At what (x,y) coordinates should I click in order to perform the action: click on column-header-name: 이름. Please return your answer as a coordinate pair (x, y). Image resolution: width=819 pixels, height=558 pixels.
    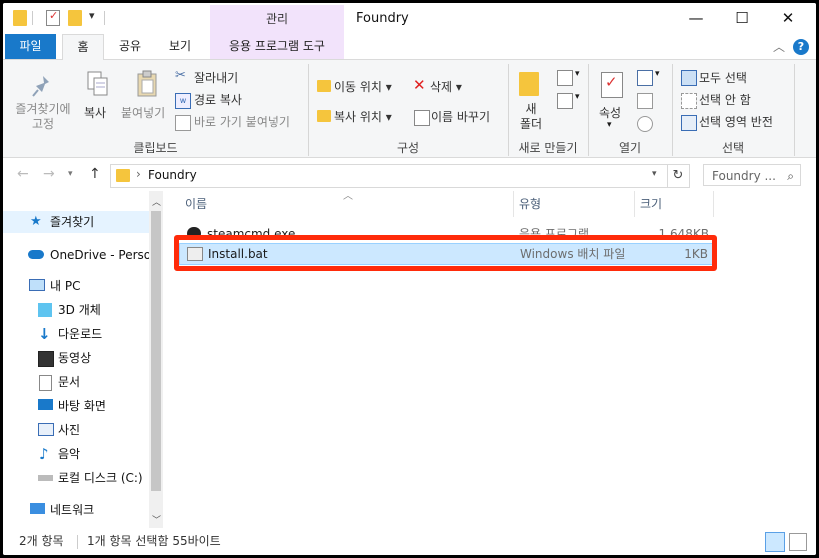
    Looking at the image, I should click on (196, 203).